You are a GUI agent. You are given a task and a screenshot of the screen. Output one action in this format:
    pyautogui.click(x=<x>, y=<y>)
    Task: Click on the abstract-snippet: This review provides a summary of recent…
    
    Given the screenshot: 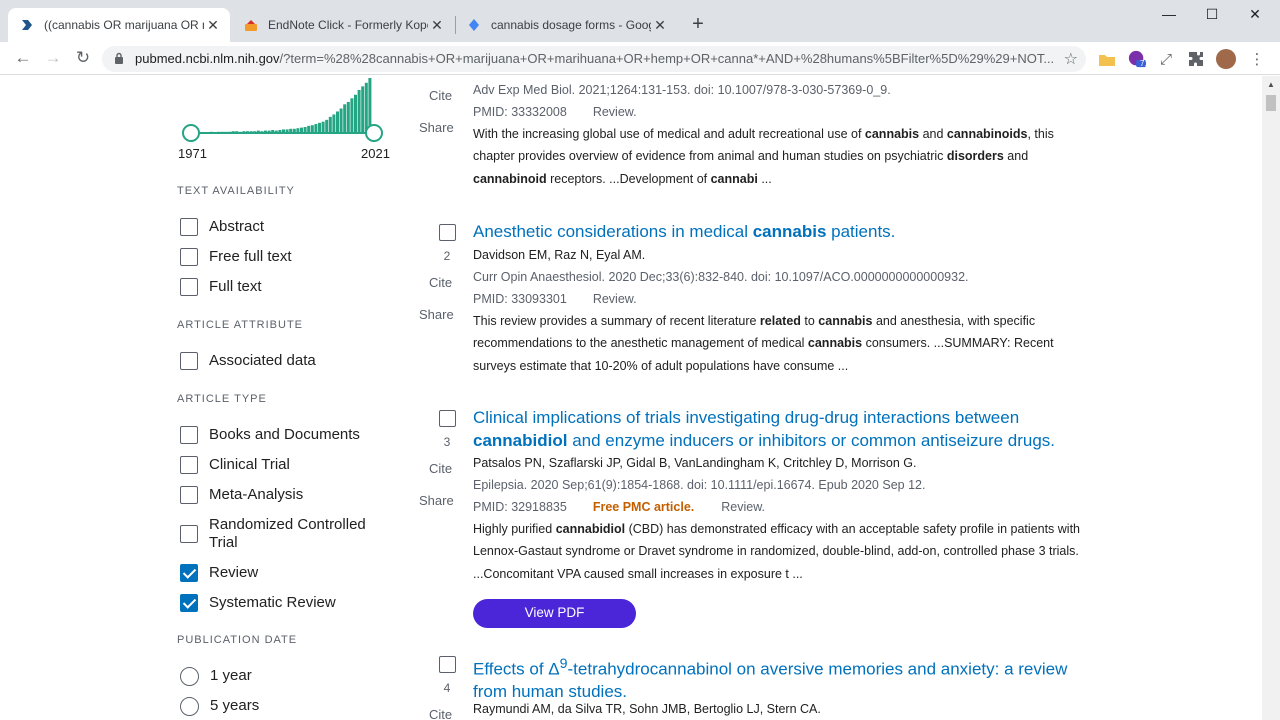 What is the action you would take?
    pyautogui.click(x=763, y=343)
    